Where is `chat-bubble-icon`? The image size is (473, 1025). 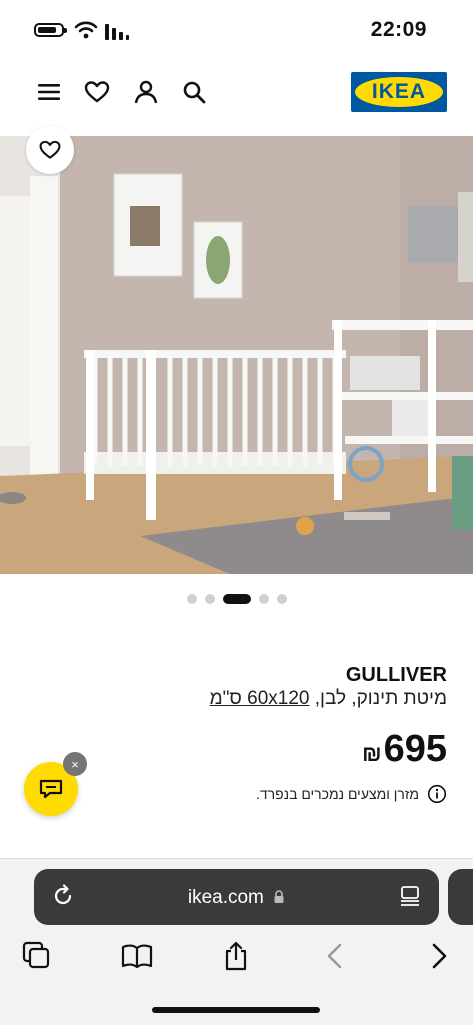
chat-bubble-icon is located at coordinates (51, 789).